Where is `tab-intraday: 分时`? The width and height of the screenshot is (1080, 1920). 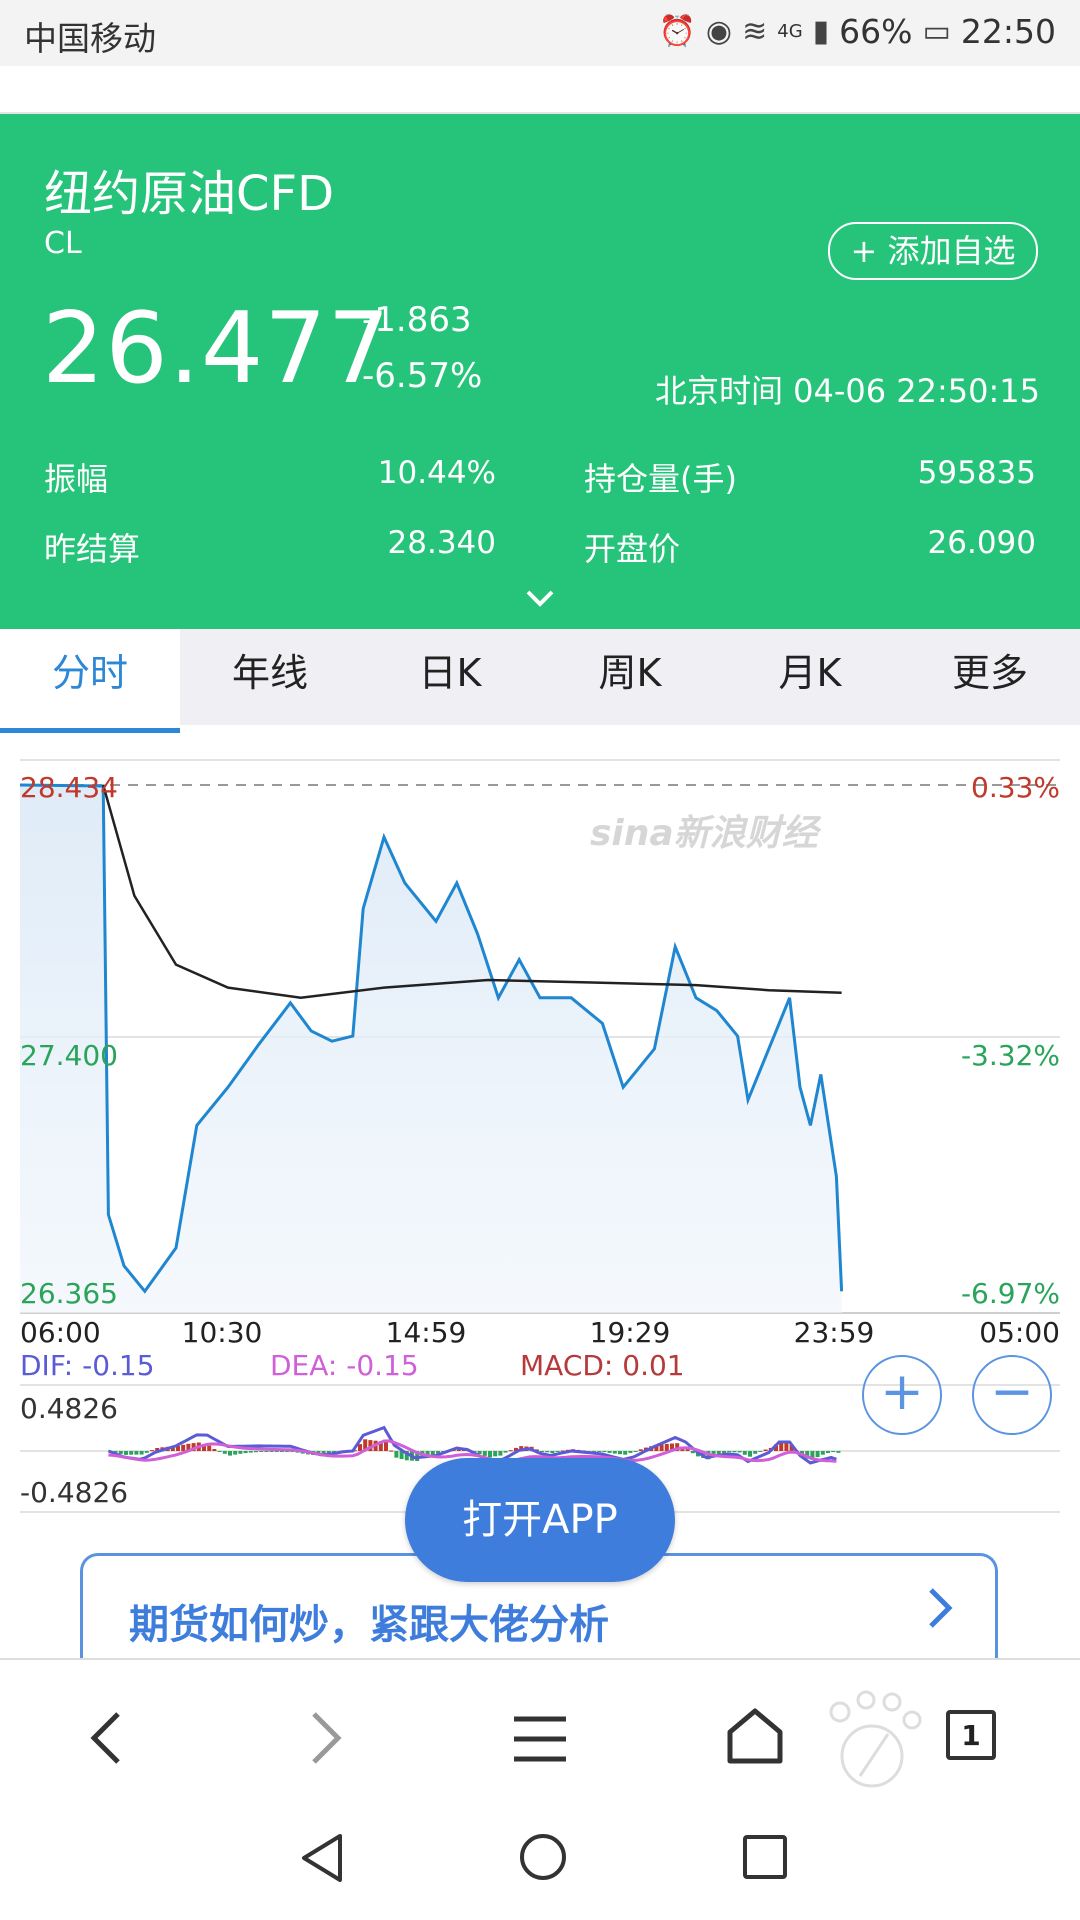
tab-intraday: 分时 is located at coordinates (90, 681).